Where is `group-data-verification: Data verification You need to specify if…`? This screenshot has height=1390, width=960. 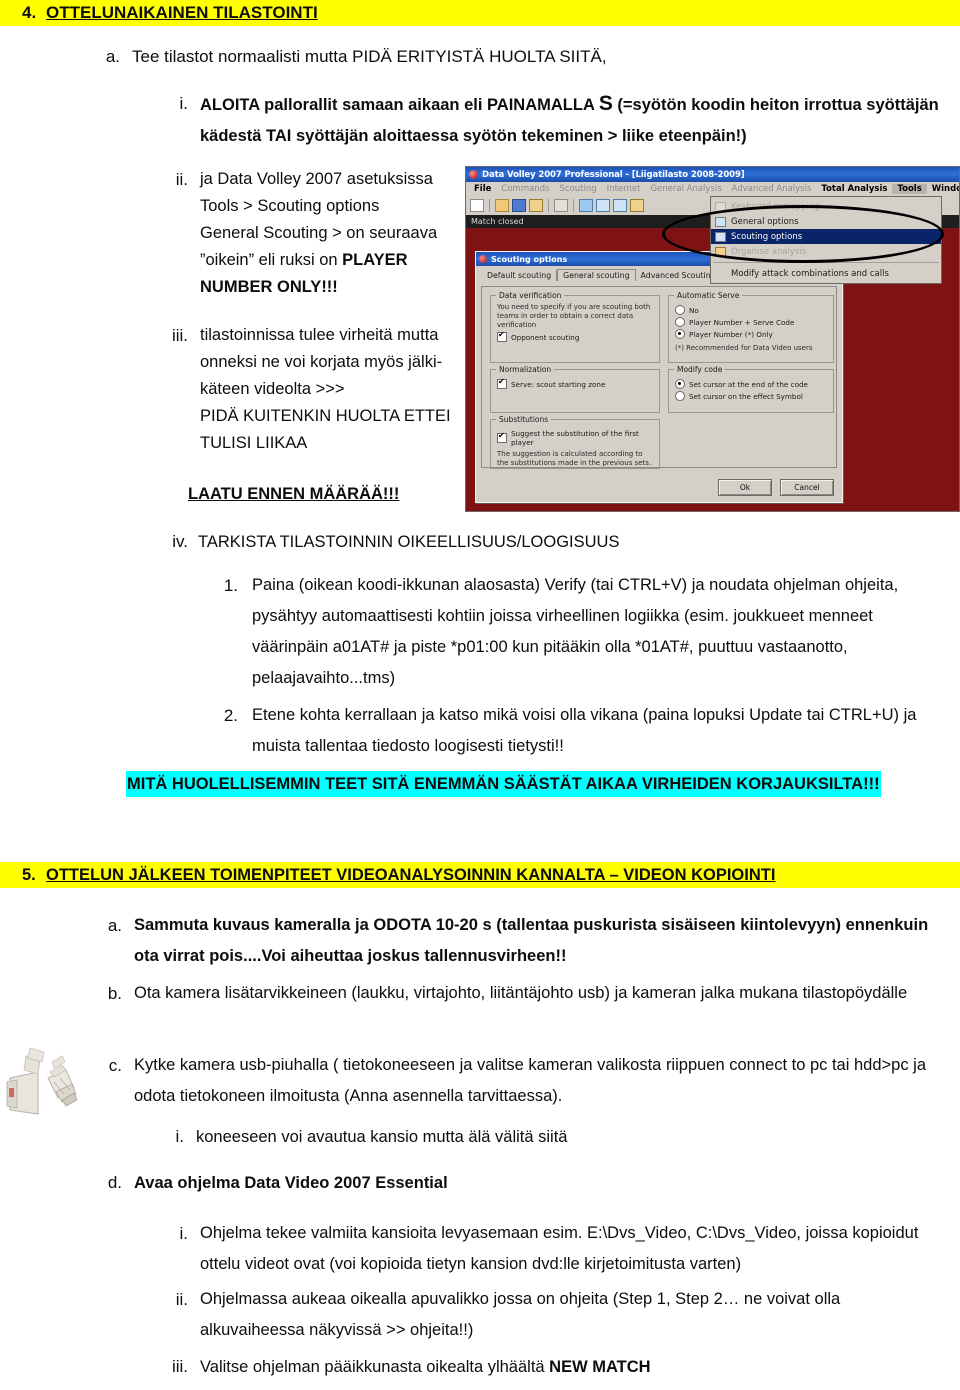 group-data-verification: Data verification You need to specify if… is located at coordinates (575, 327).